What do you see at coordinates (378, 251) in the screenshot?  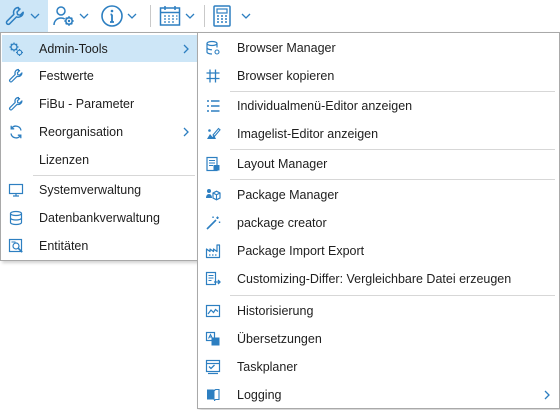 I see `menu-item-package-import-export: Package Import Export` at bounding box center [378, 251].